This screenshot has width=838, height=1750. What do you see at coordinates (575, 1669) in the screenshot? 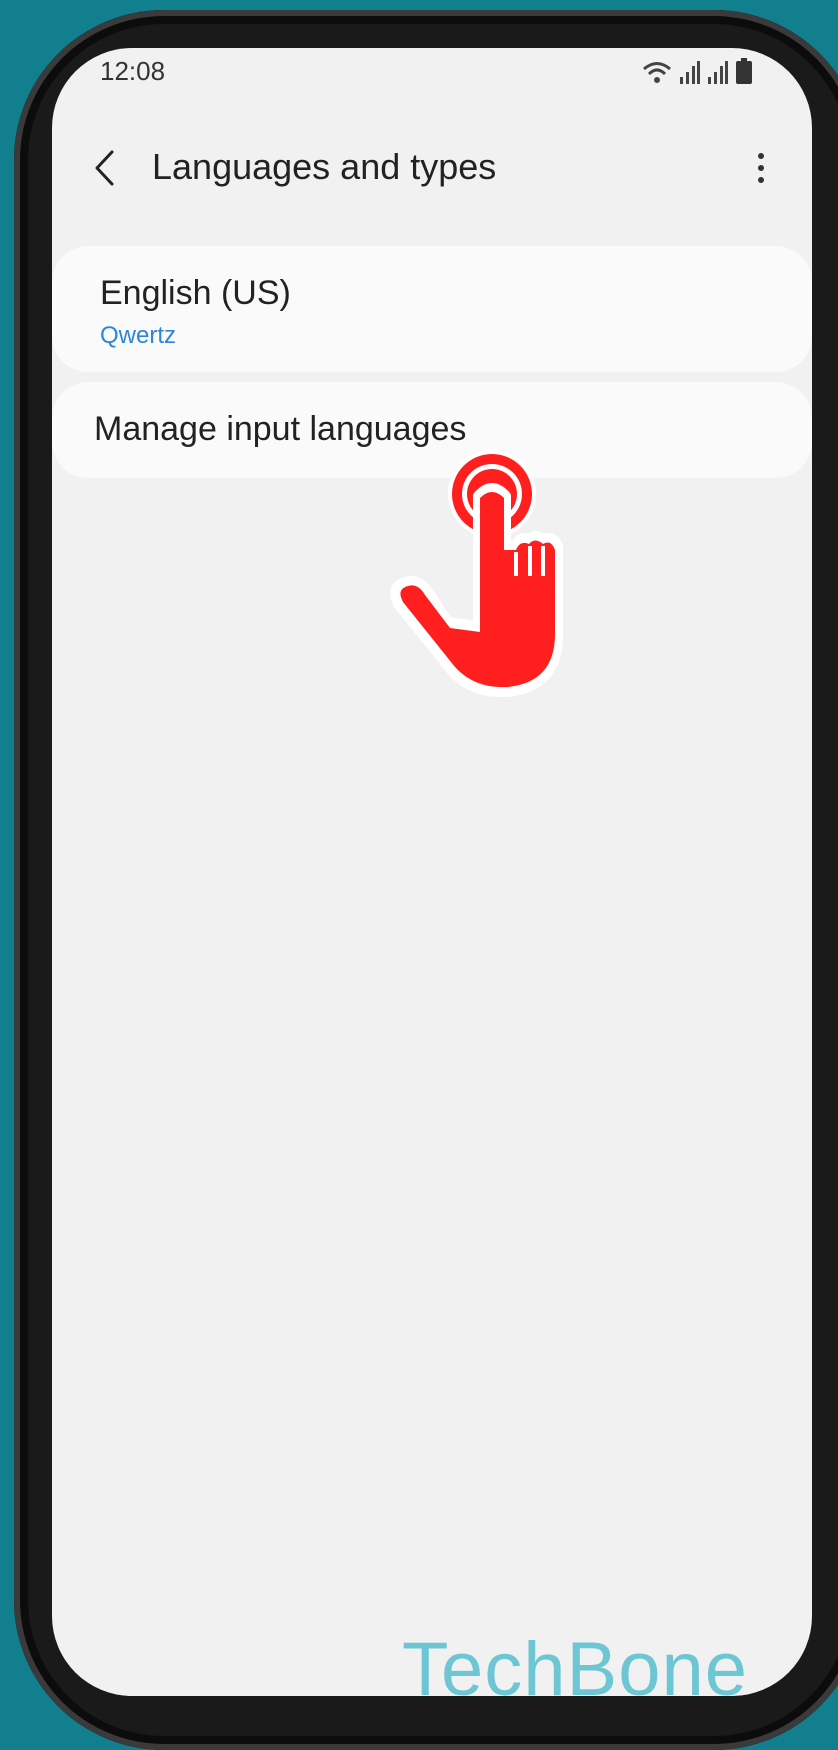
I see `watermark-logo: TechBone` at bounding box center [575, 1669].